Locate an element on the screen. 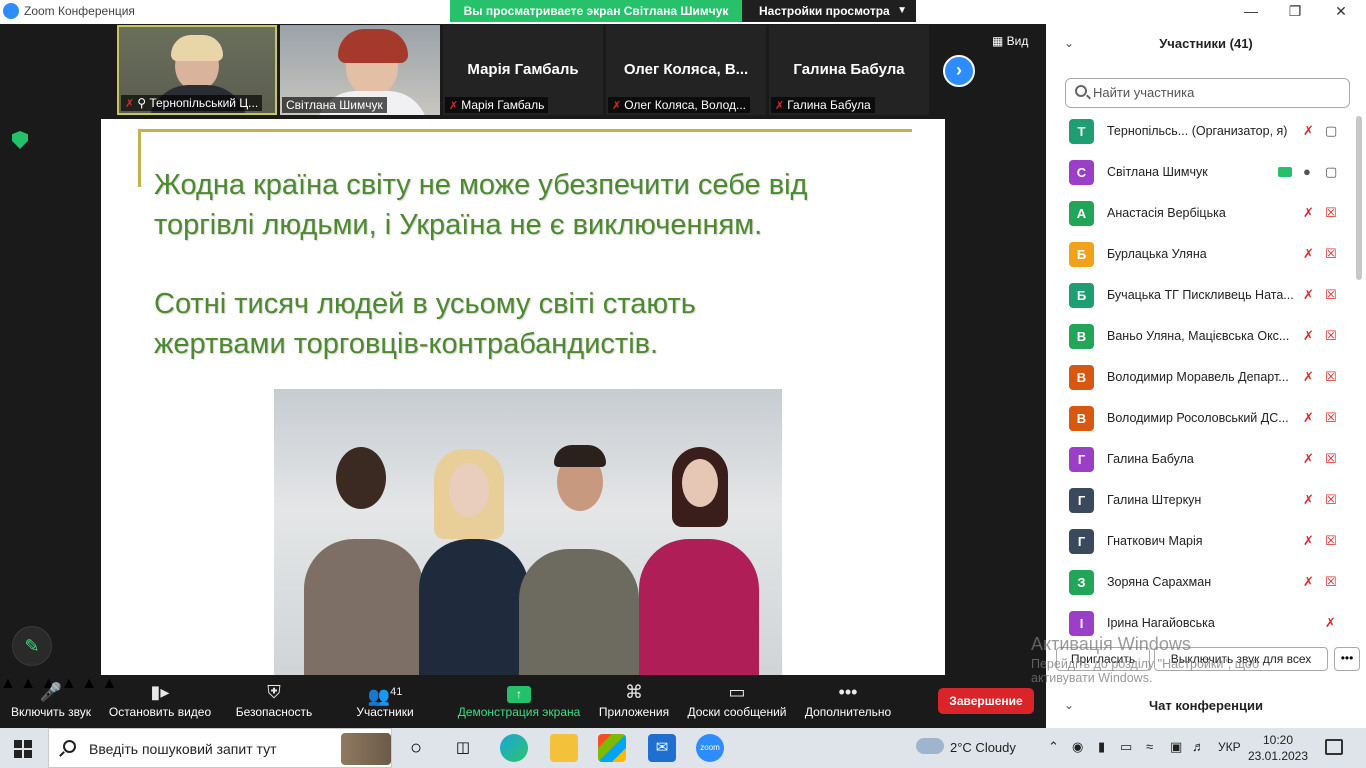  mic-icon: ● is located at coordinates (1307, 171).